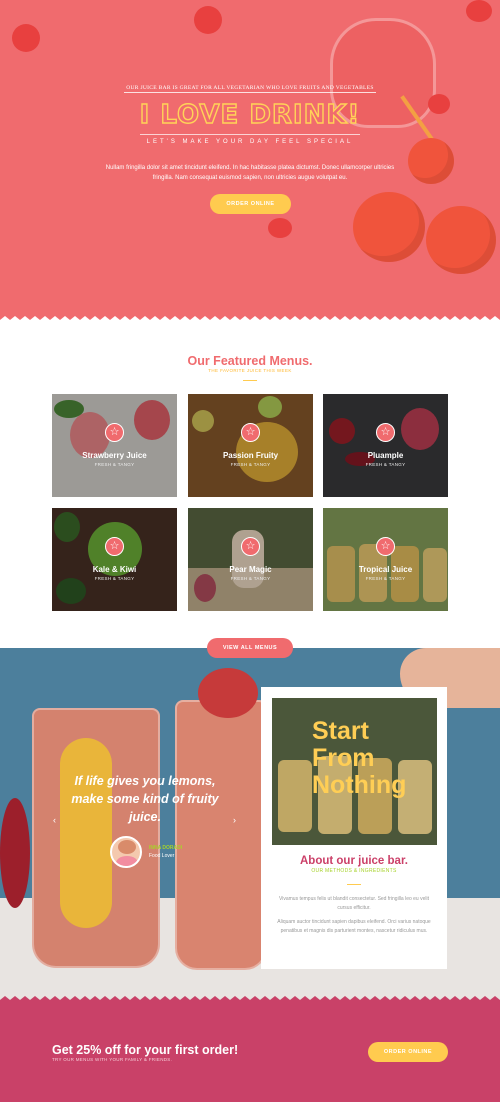 The width and height of the screenshot is (500, 1102). What do you see at coordinates (385, 455) in the screenshot?
I see `menu-item-name: Pluample` at bounding box center [385, 455].